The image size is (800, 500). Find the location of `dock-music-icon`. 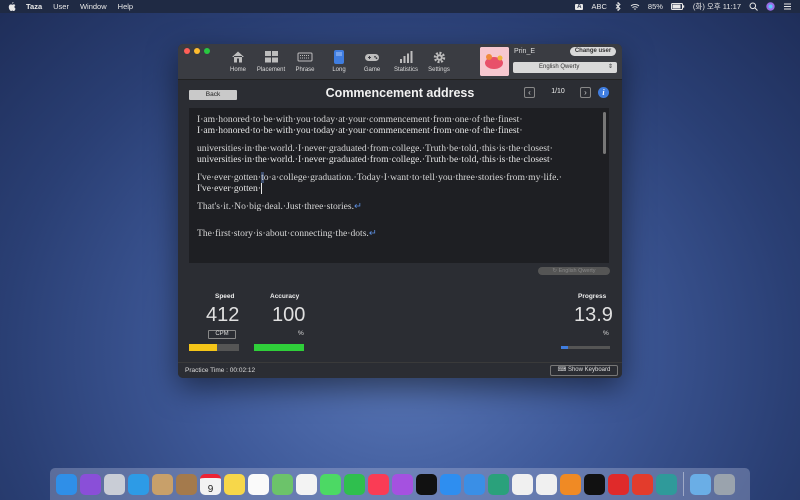

dock-music-icon is located at coordinates (378, 484).